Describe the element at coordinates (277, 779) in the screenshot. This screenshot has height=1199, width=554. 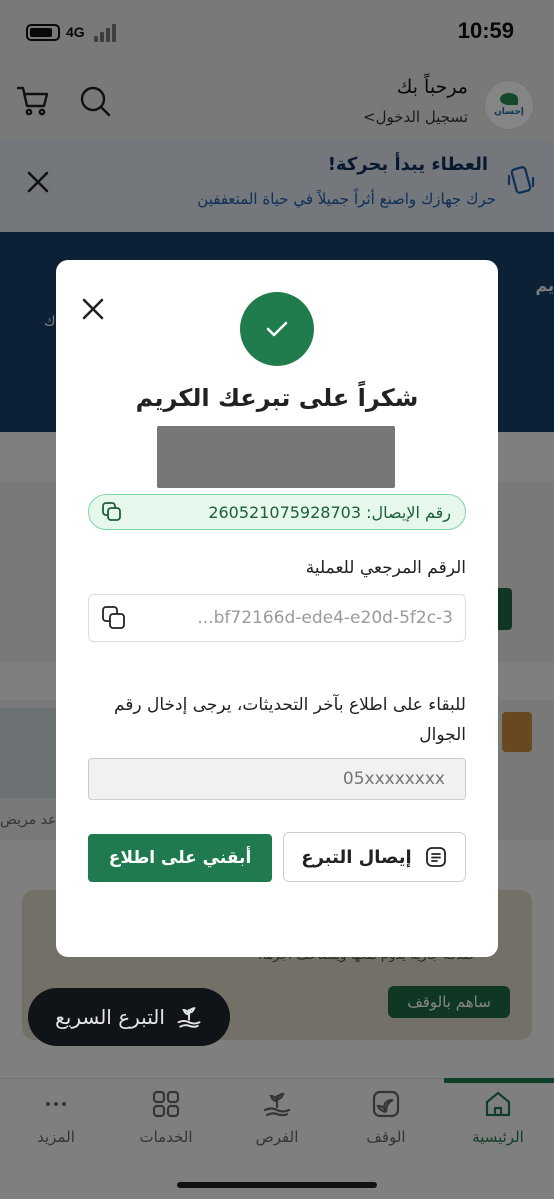
I see `phone-input` at that location.